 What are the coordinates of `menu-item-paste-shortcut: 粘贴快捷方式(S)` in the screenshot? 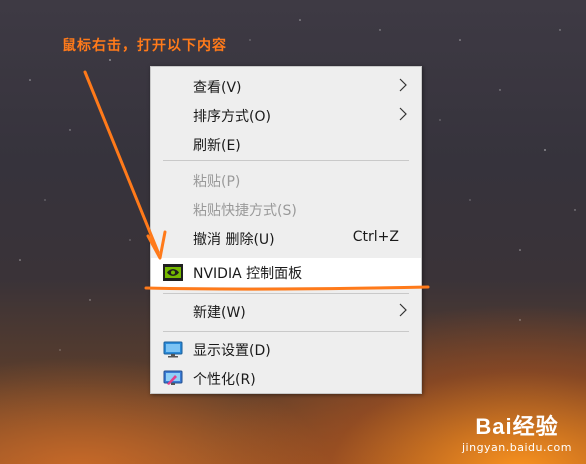 It's located at (286, 209).